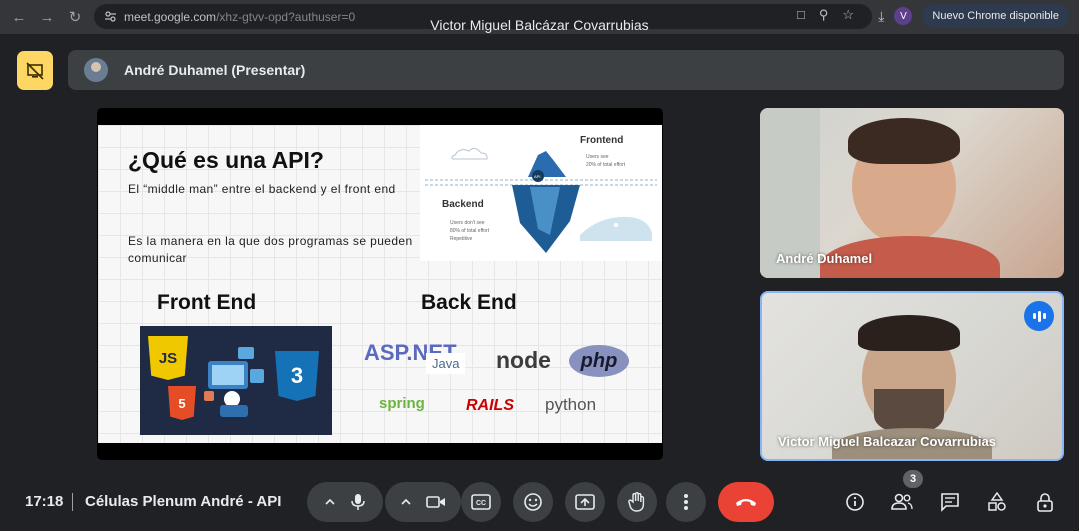 The width and height of the screenshot is (1079, 531). Describe the element at coordinates (215, 70) in the screenshot. I see `presenter-label: André Duhamel (Presentar)` at that location.